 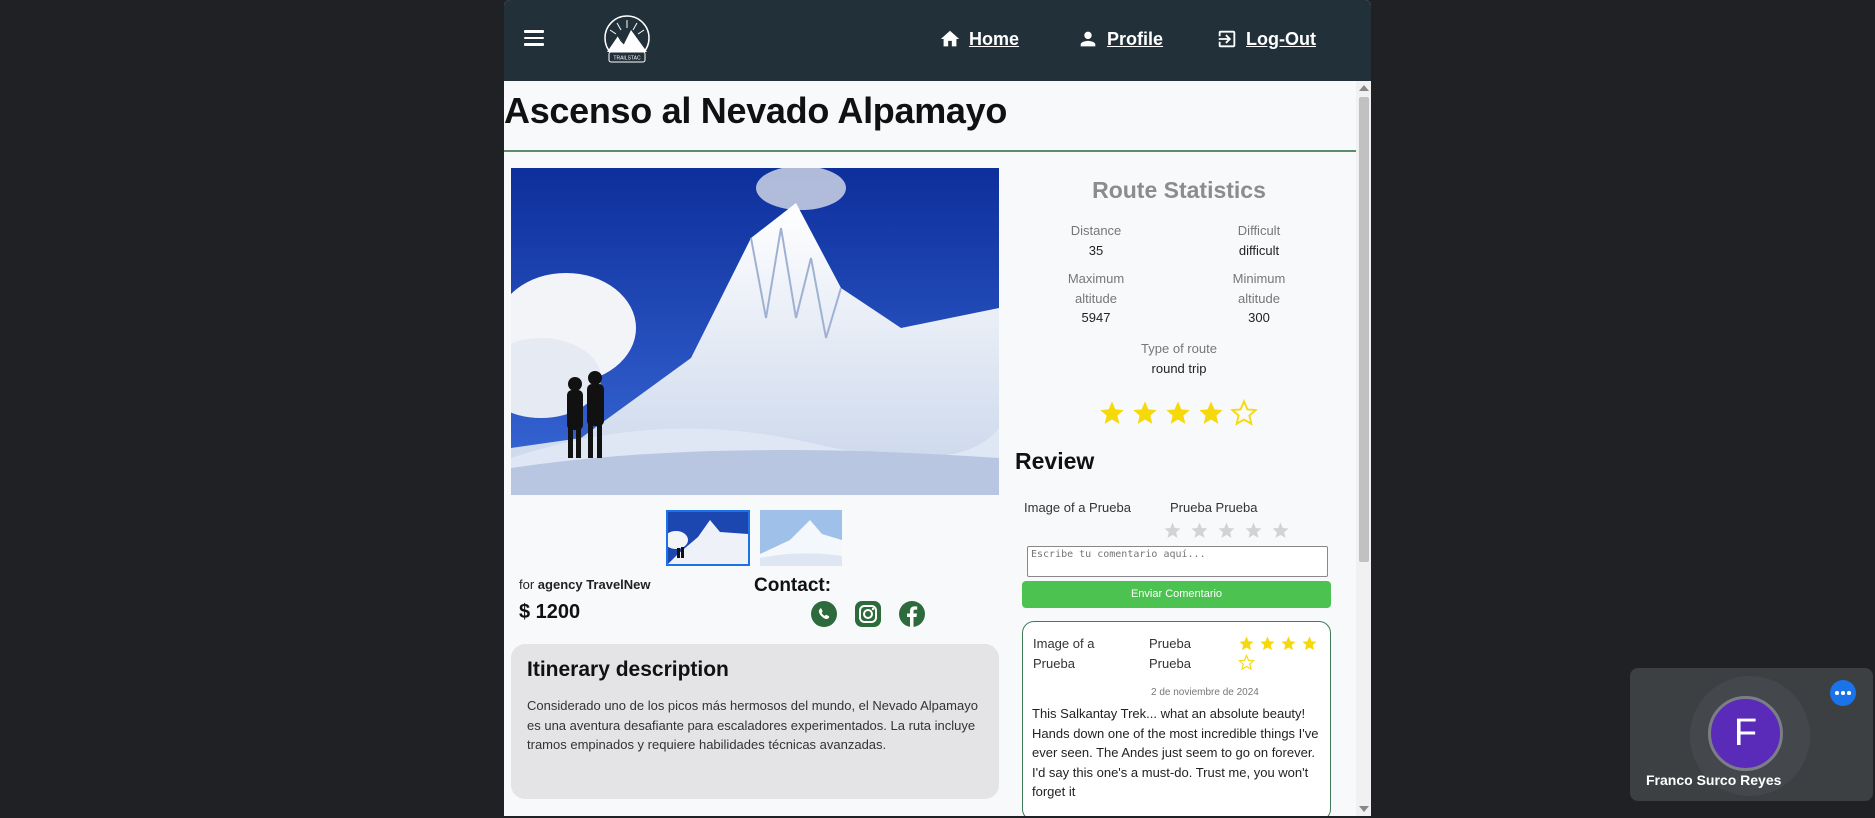 What do you see at coordinates (868, 614) in the screenshot?
I see `instagram-icon` at bounding box center [868, 614].